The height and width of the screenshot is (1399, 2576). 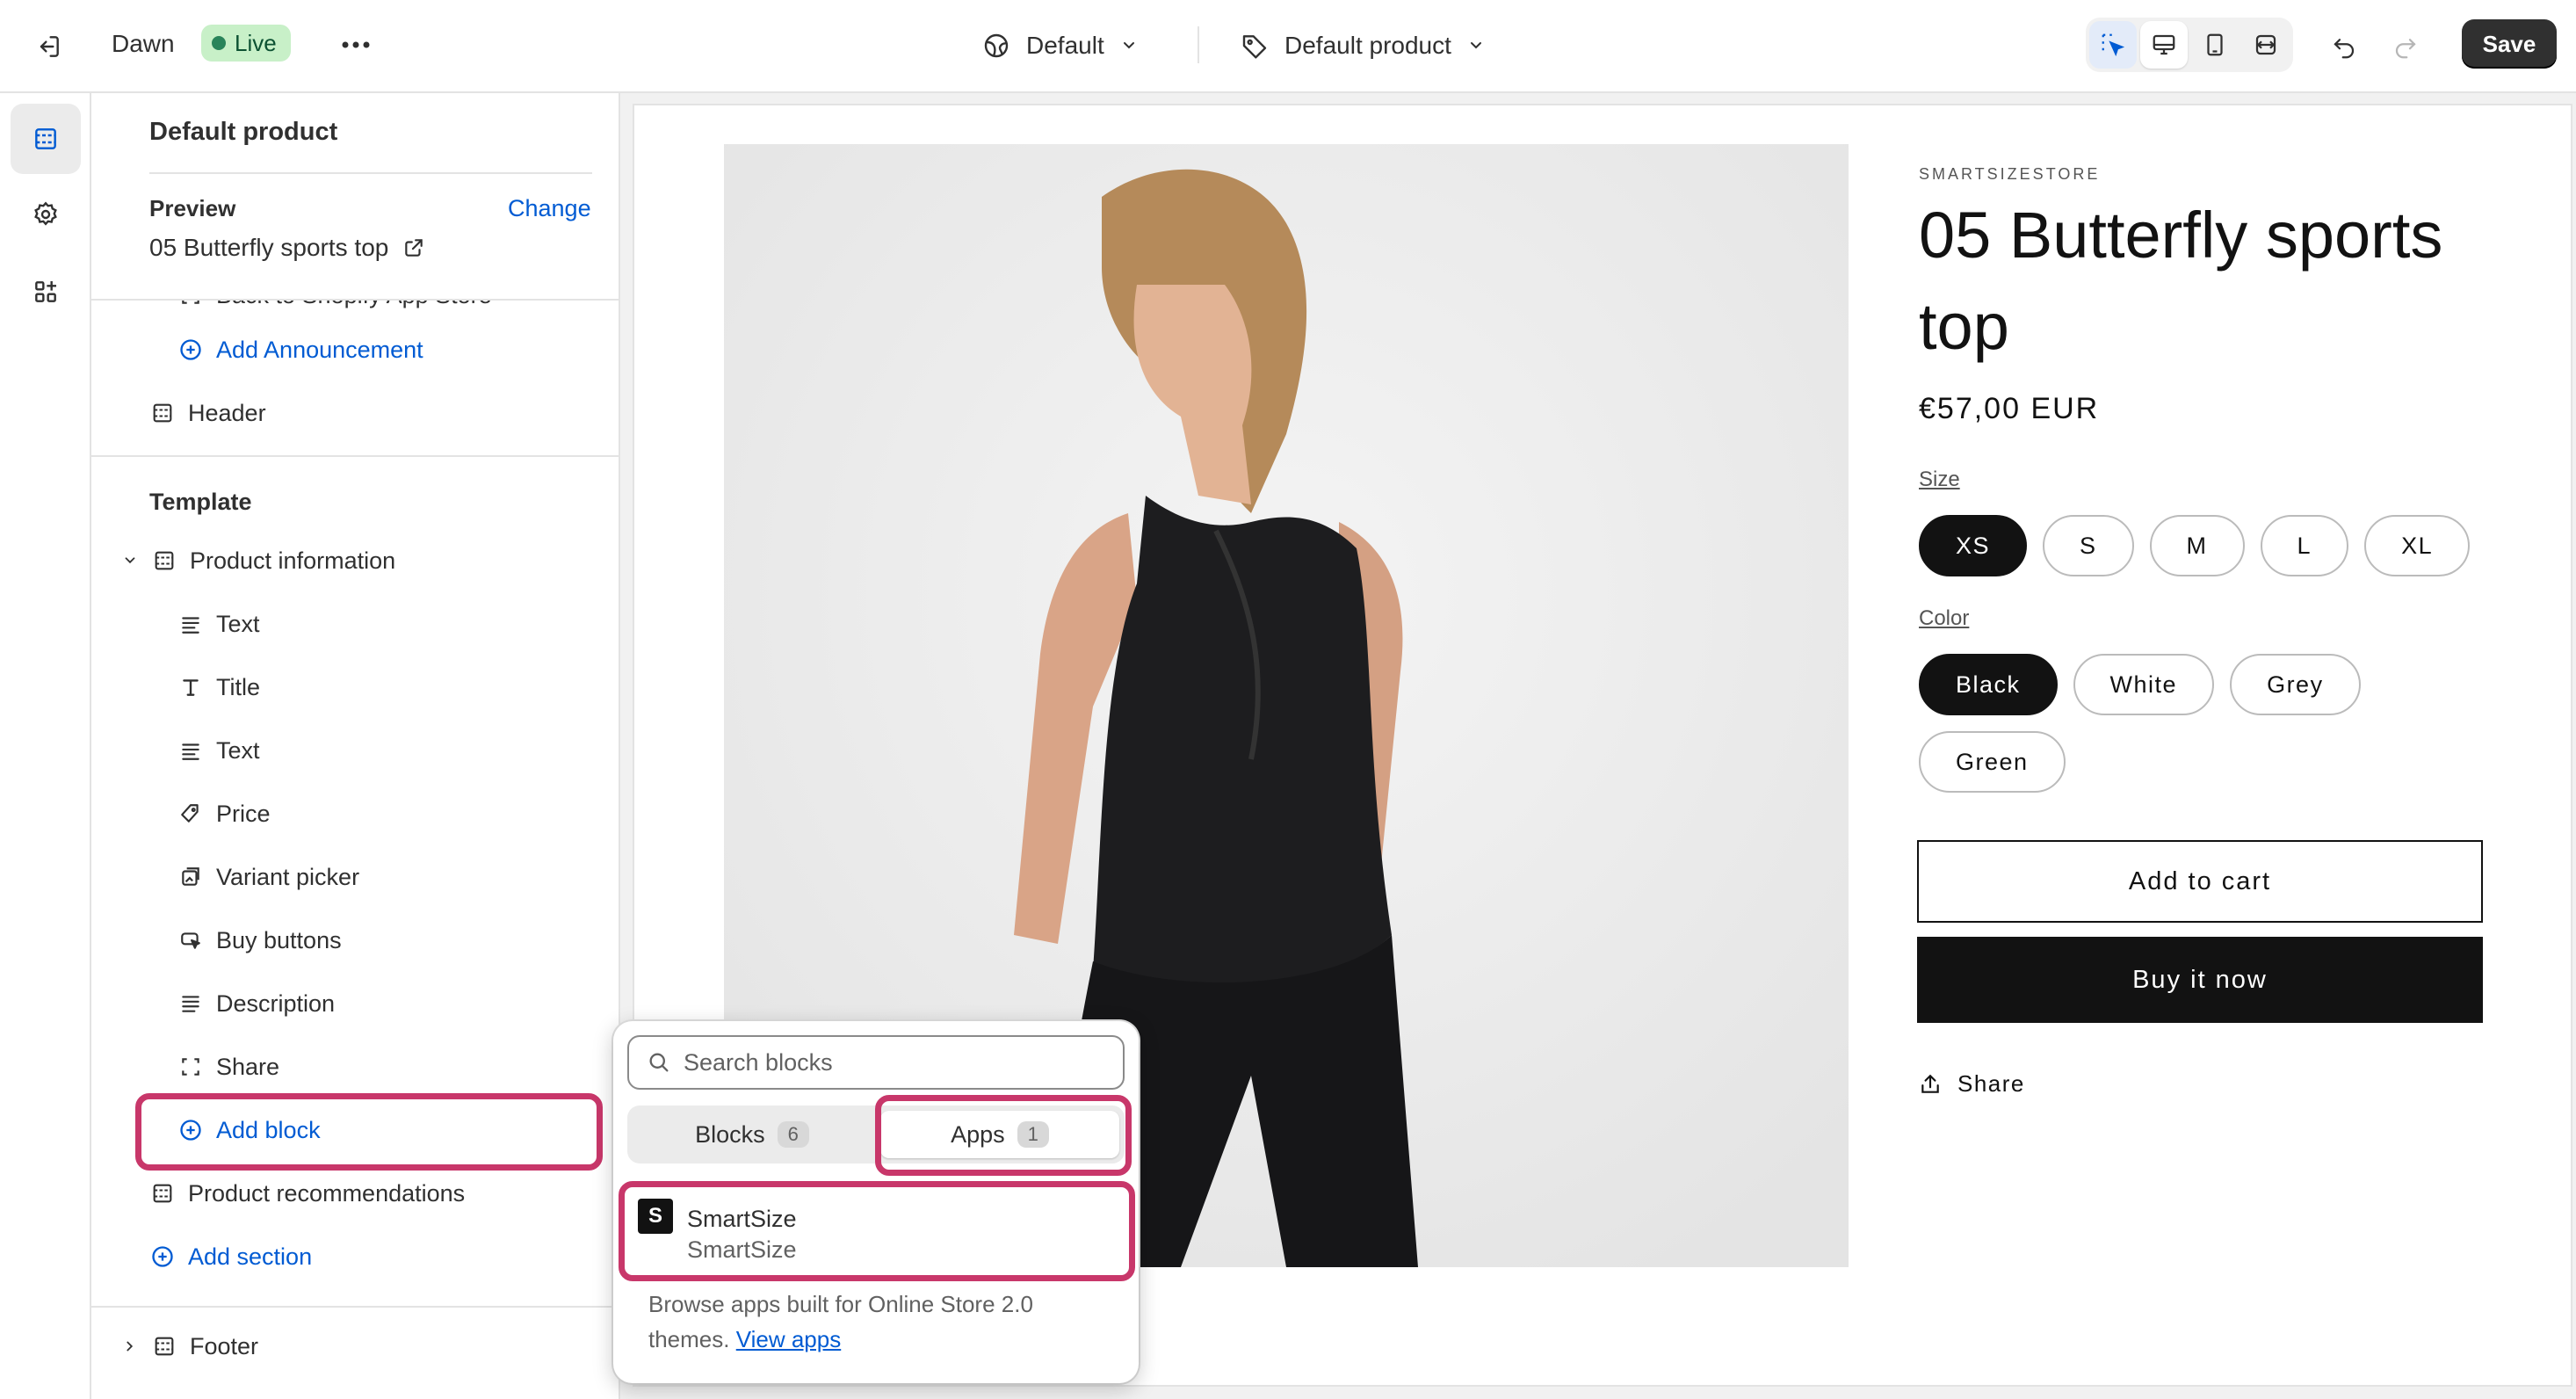 What do you see at coordinates (48, 46) in the screenshot?
I see `exit-icon` at bounding box center [48, 46].